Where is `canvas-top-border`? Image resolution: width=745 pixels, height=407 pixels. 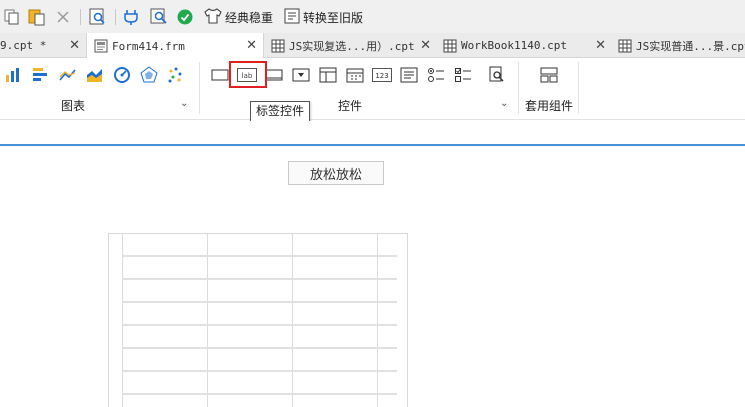
canvas-top-border is located at coordinates (372, 145).